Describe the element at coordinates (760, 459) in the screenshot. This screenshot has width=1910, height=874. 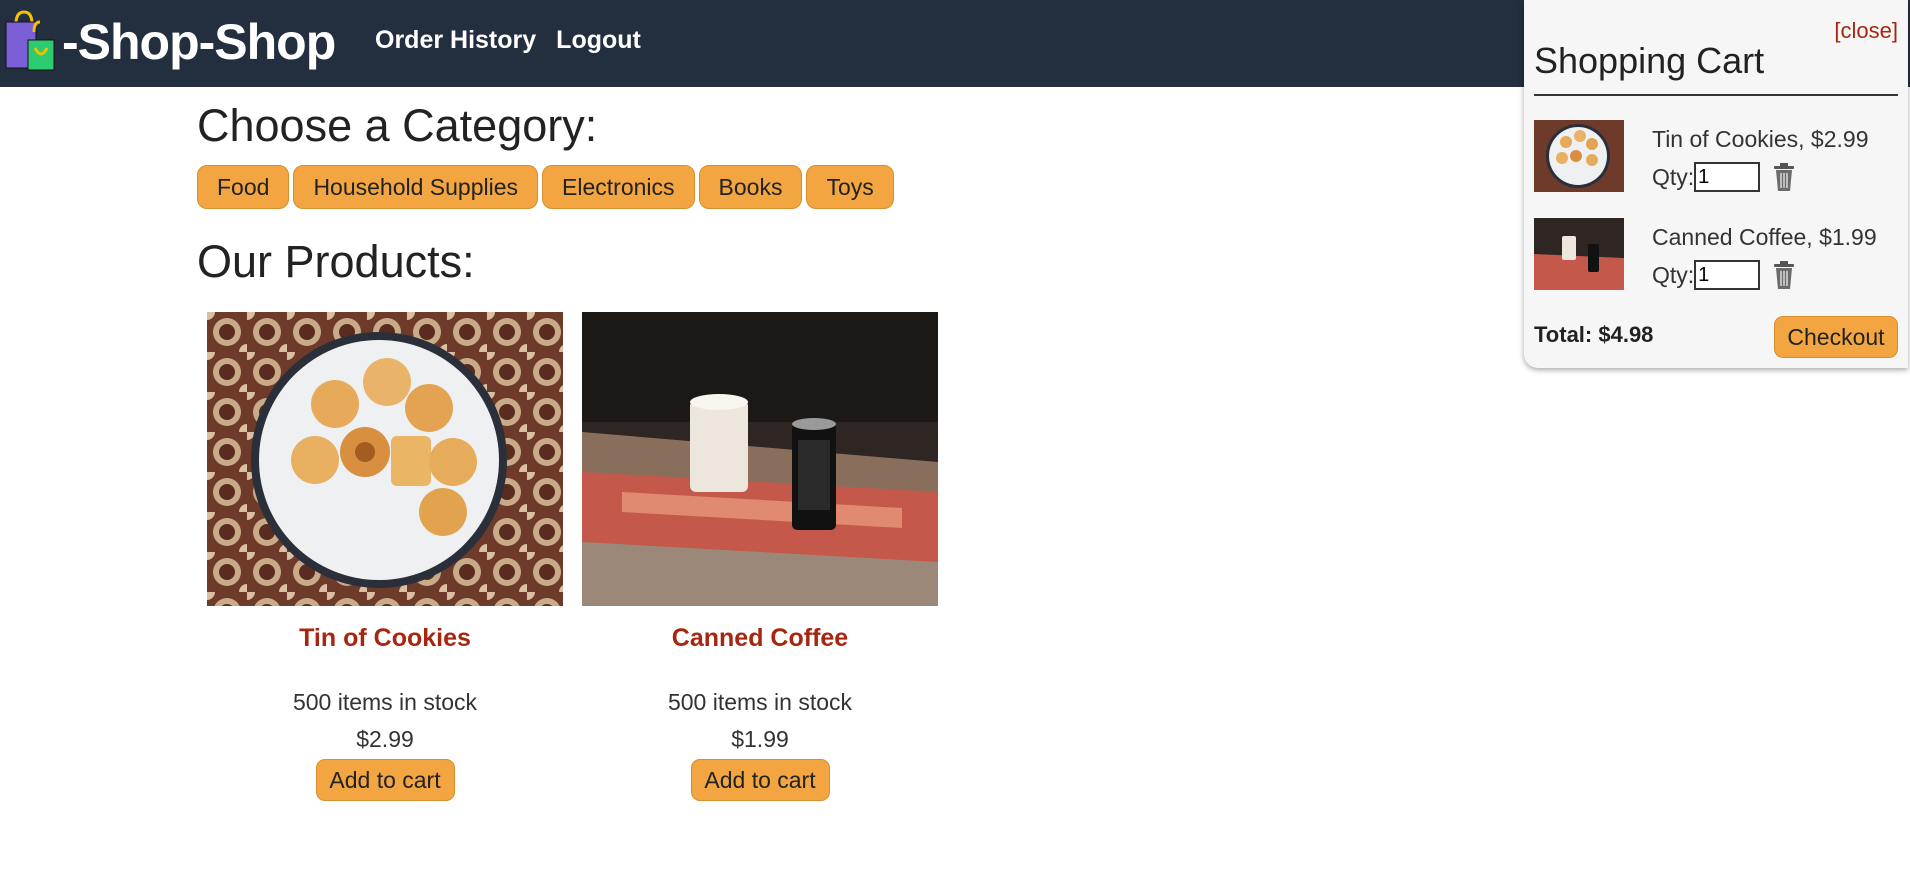
I see `product-image-coffee` at that location.